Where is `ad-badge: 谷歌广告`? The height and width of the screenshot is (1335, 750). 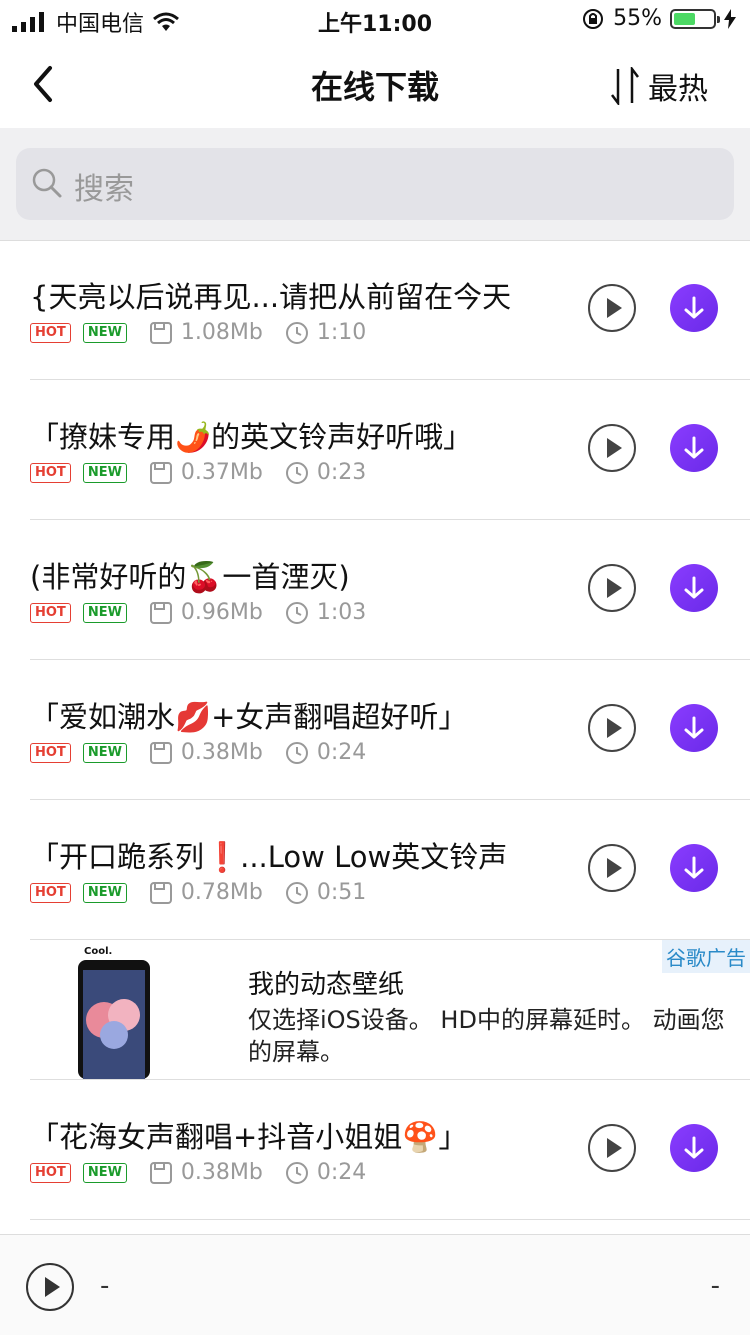
ad-badge: 谷歌广告 is located at coordinates (706, 956).